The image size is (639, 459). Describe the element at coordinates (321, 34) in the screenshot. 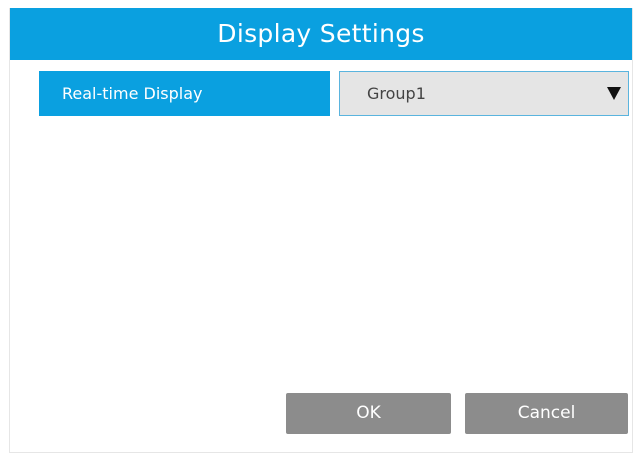

I see `dialog-title: Display Settings` at that location.